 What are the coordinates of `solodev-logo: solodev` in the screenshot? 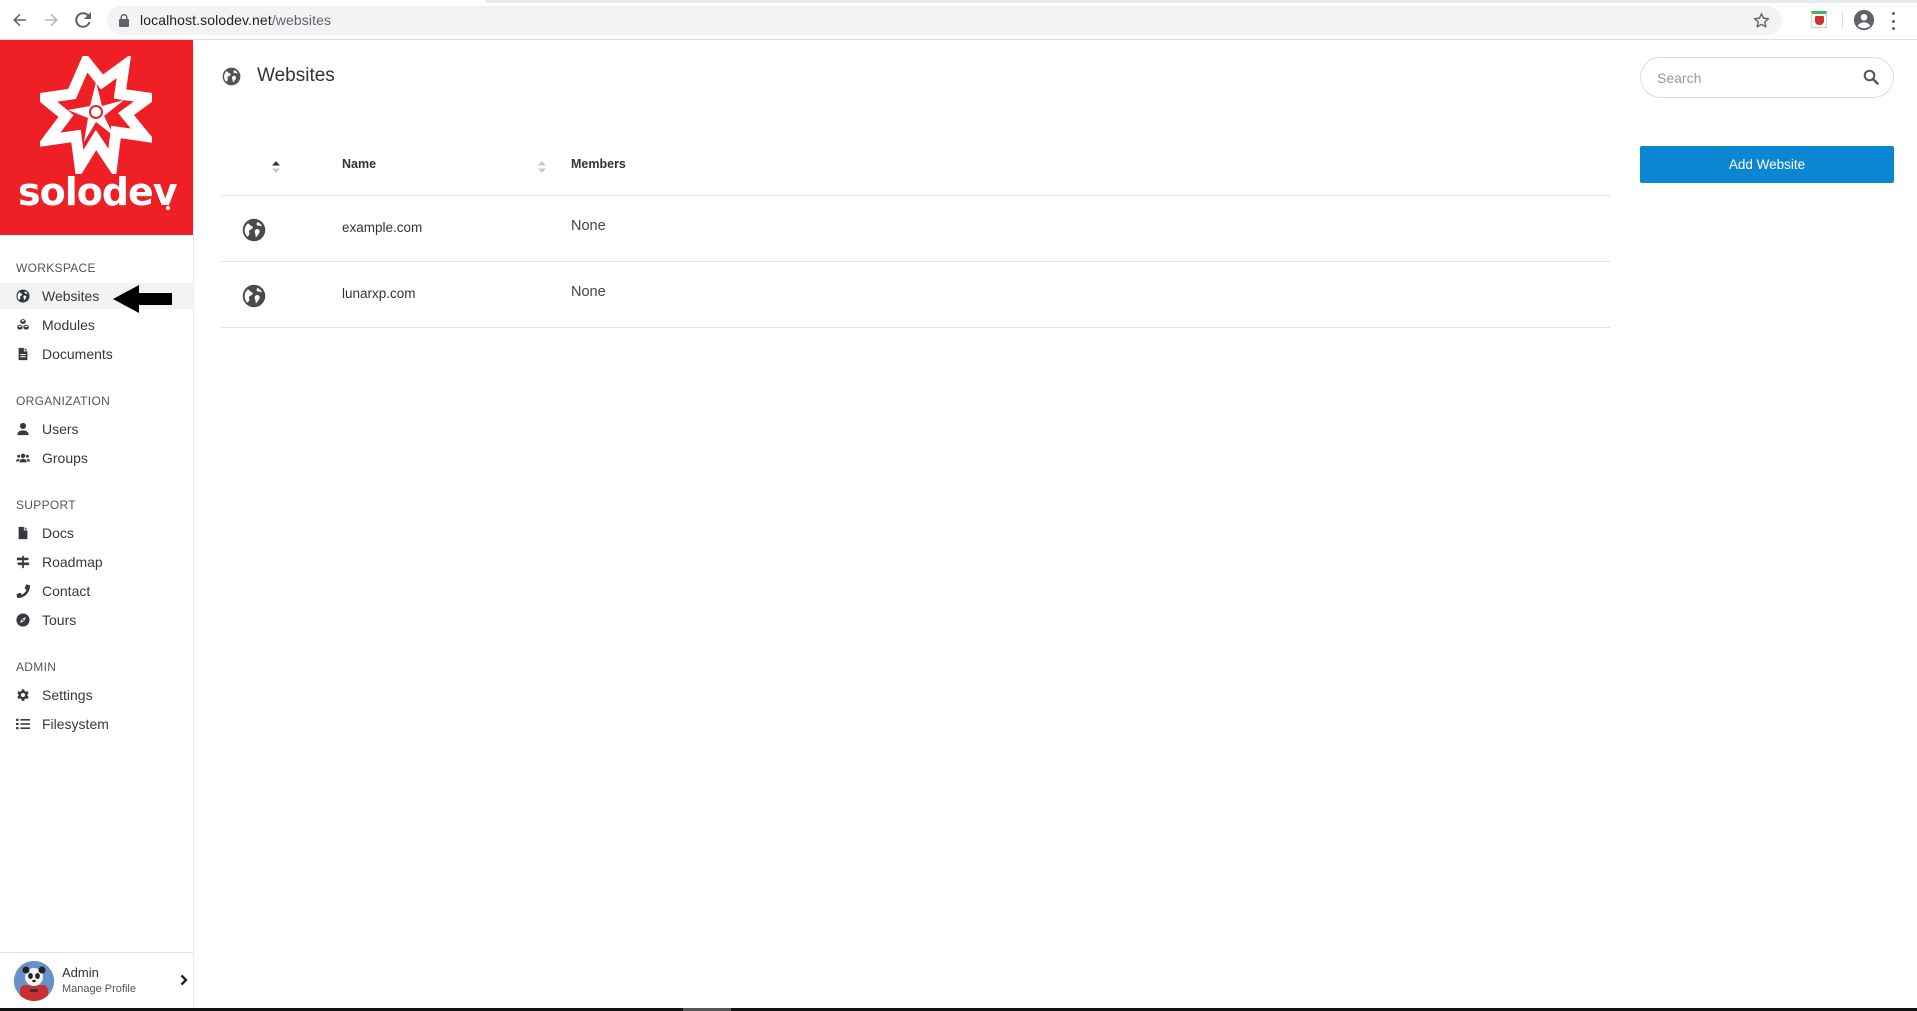 It's located at (96, 137).